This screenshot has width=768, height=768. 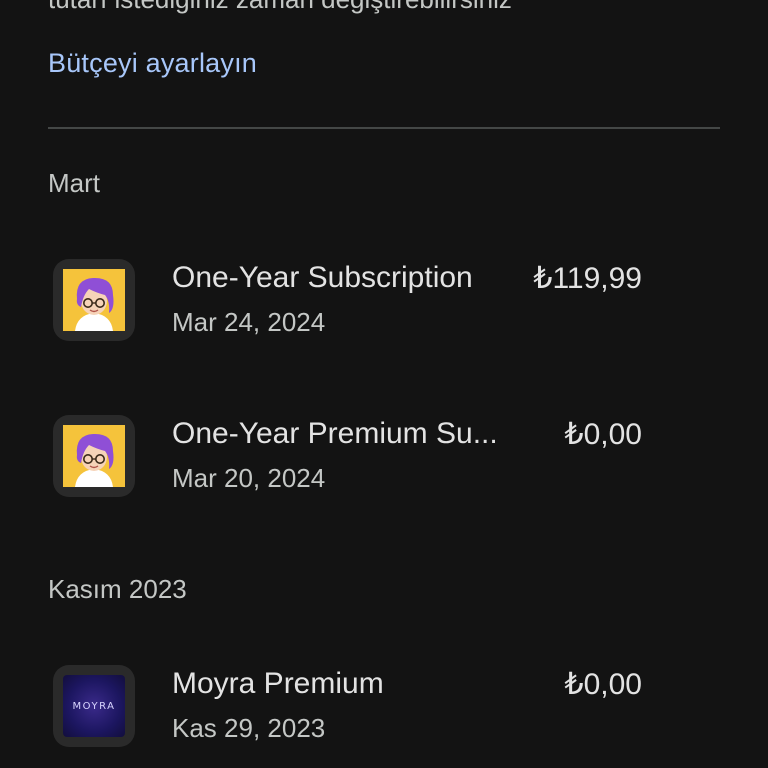 I want to click on divider, so click(x=384, y=128).